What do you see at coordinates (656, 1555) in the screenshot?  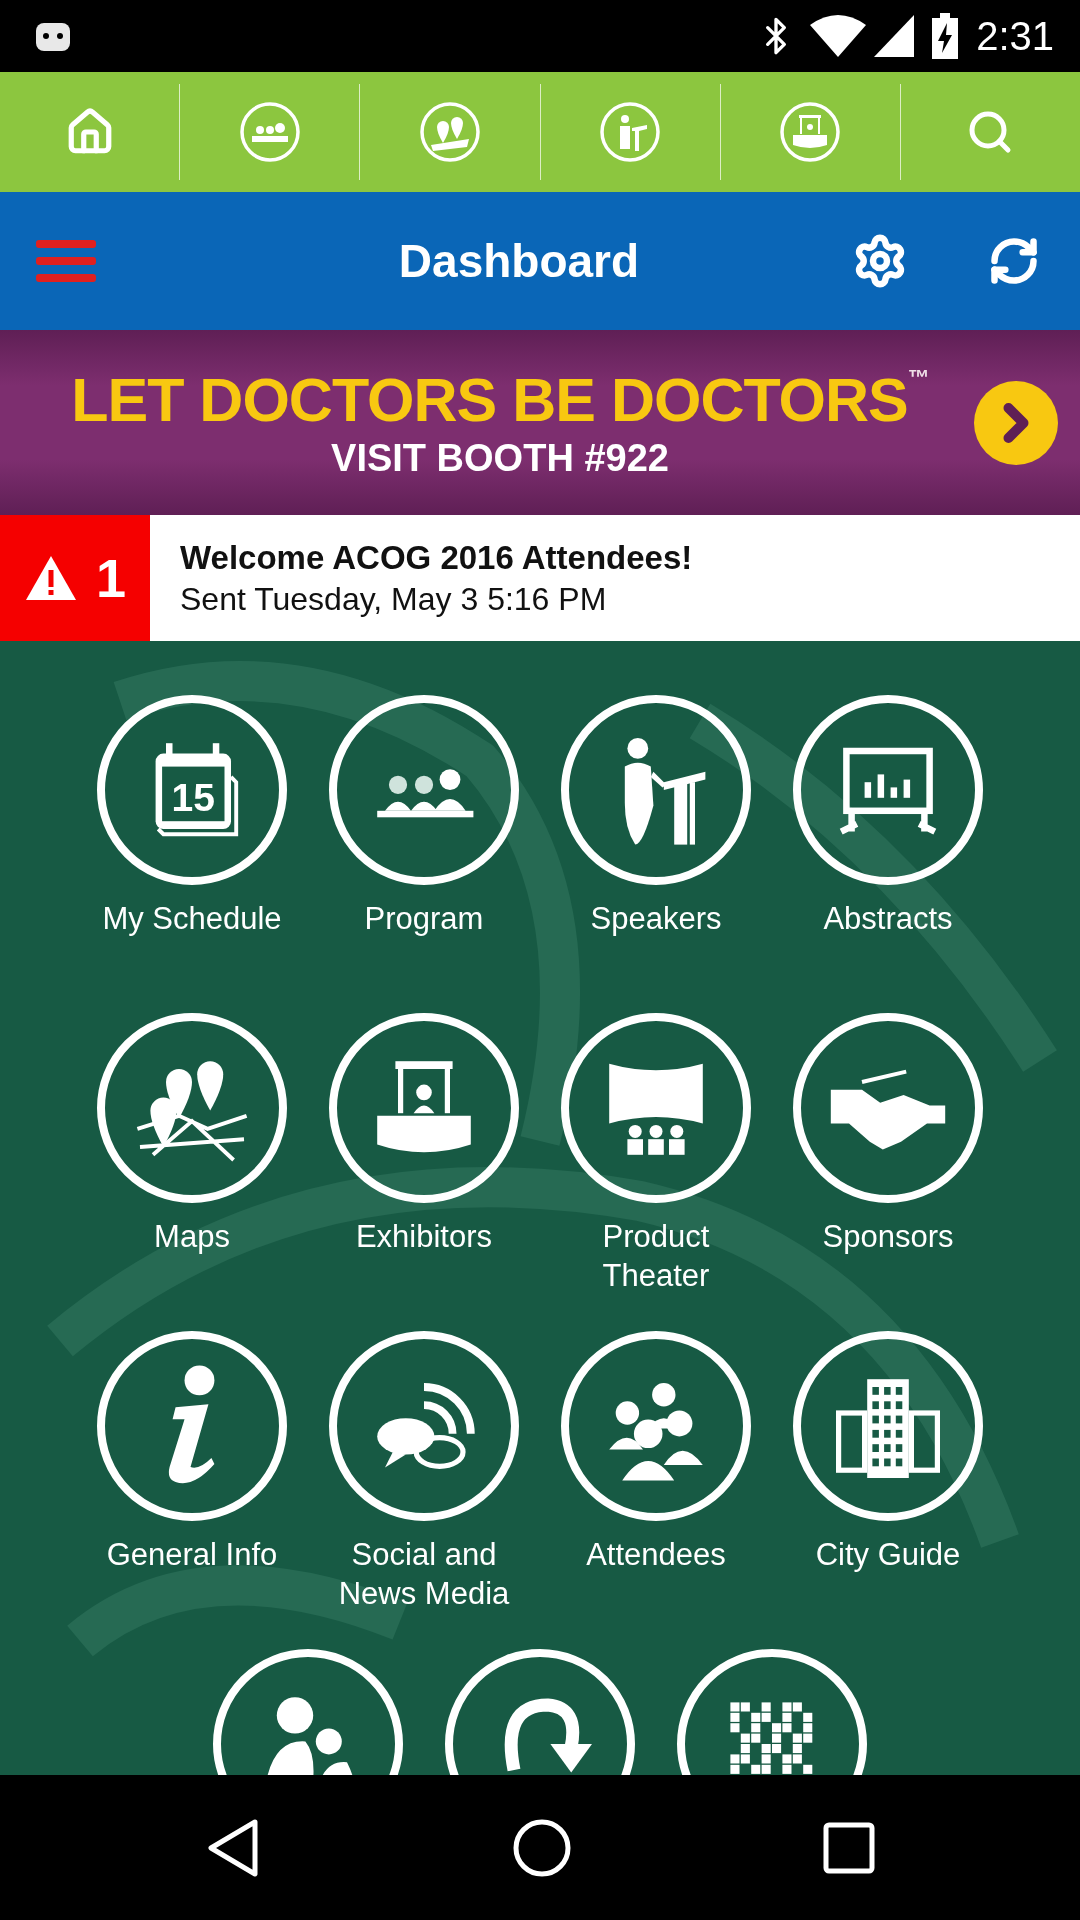 I see `tile-label: Attendees` at bounding box center [656, 1555].